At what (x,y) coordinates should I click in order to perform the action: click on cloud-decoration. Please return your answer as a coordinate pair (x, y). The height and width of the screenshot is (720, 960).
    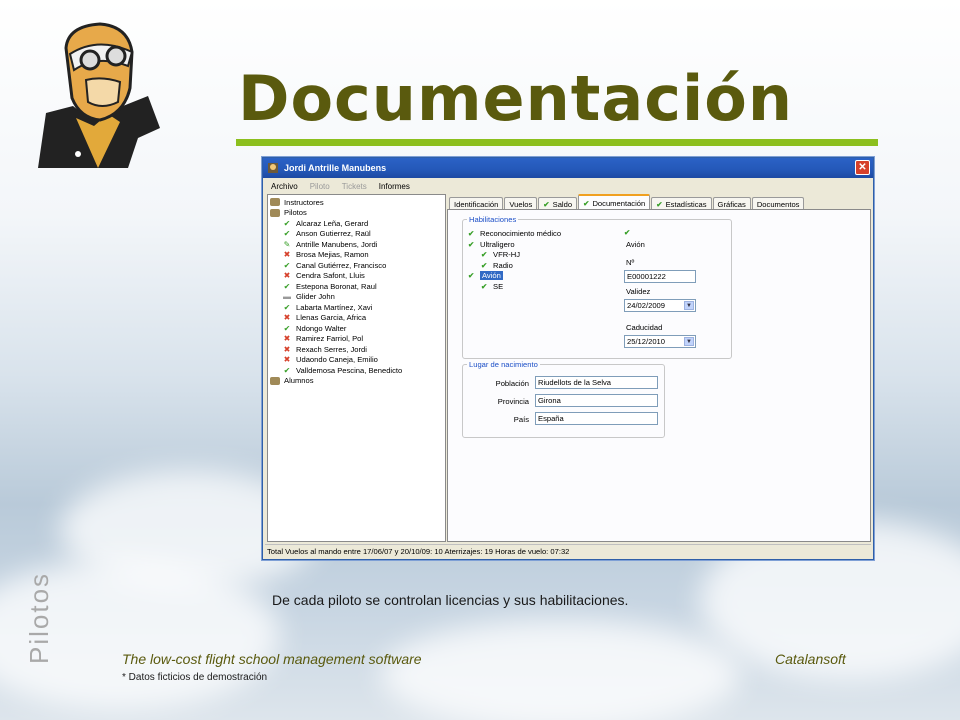
    Looking at the image, I should click on (560, 670).